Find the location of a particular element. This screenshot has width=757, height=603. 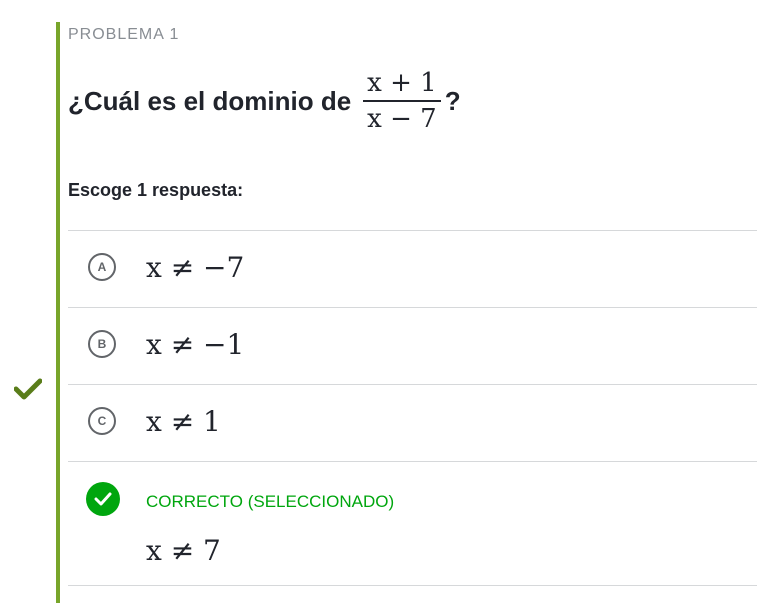

fraction-denominator: x − 7 is located at coordinates (402, 119).